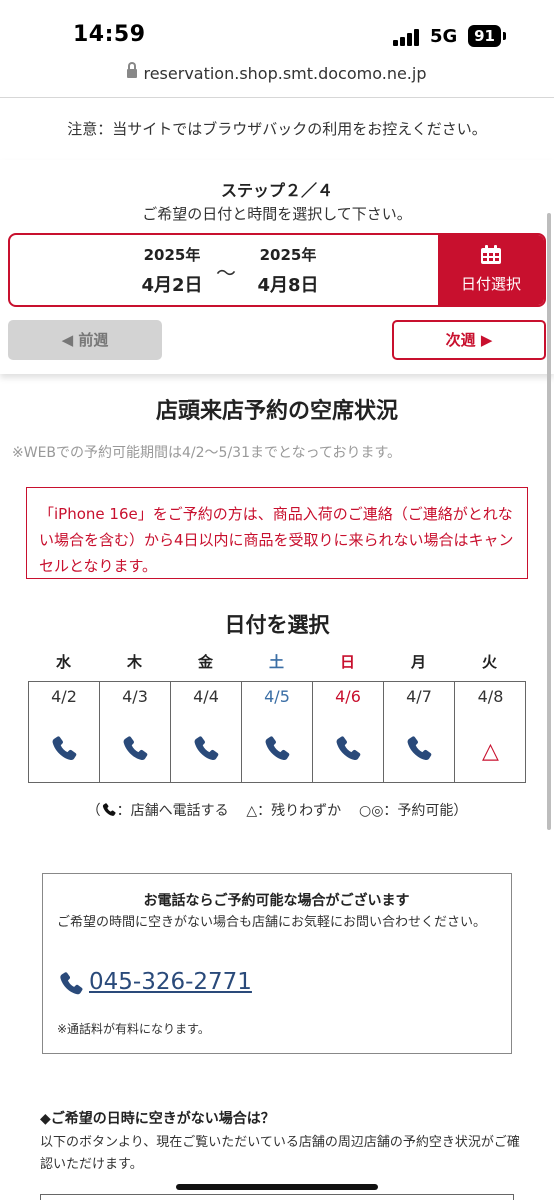  I want to click on url-bar: reservation.shop.smt.docomo.ne.jp, so click(277, 79).